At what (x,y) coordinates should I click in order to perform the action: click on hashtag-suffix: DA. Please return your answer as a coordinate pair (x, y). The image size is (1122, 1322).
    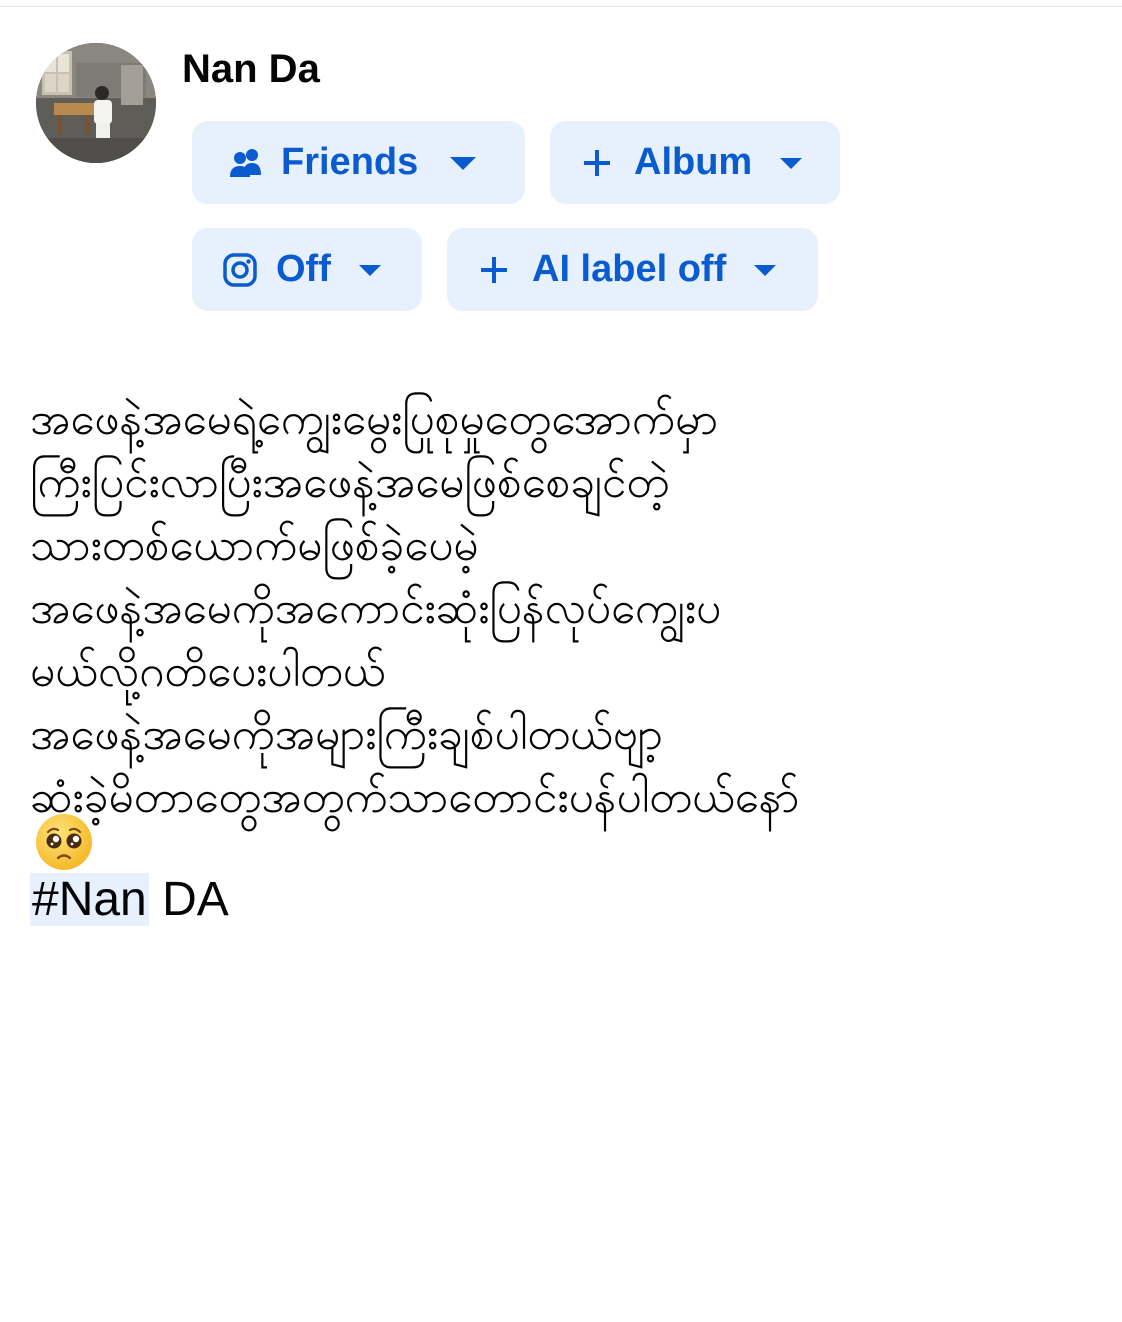
    Looking at the image, I should click on (188, 899).